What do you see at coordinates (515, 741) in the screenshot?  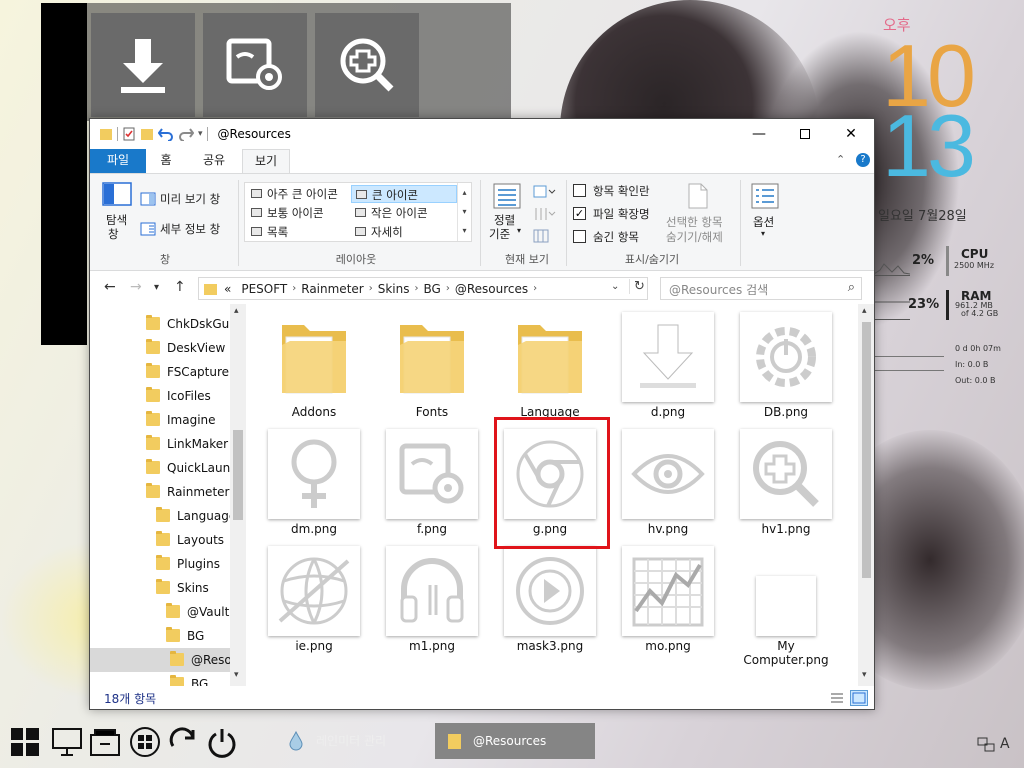 I see `taskbar-item-resources: @Resources` at bounding box center [515, 741].